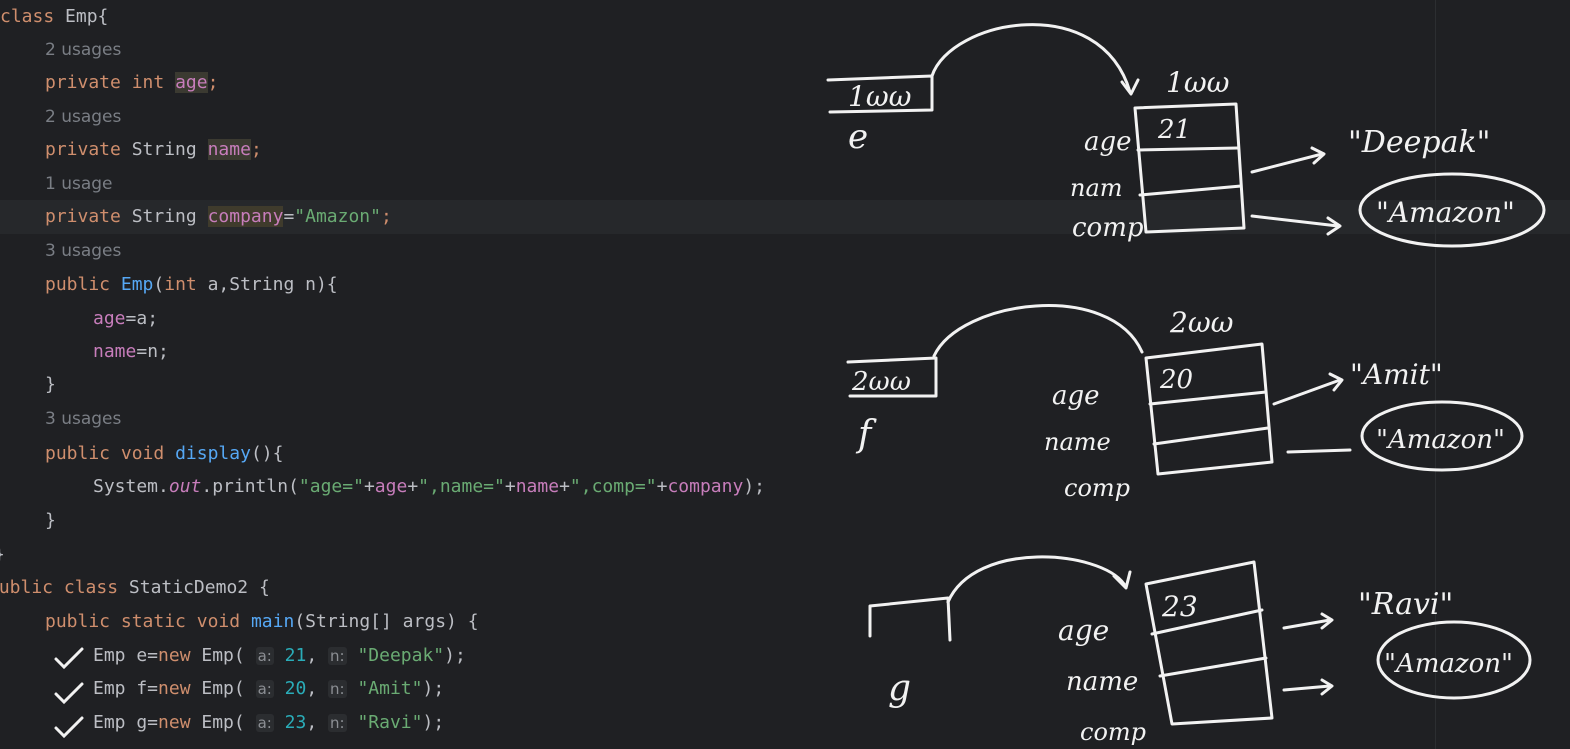 The width and height of the screenshot is (1570, 749). Describe the element at coordinates (1179, 606) in the screenshot. I see `age-value: 23` at that location.